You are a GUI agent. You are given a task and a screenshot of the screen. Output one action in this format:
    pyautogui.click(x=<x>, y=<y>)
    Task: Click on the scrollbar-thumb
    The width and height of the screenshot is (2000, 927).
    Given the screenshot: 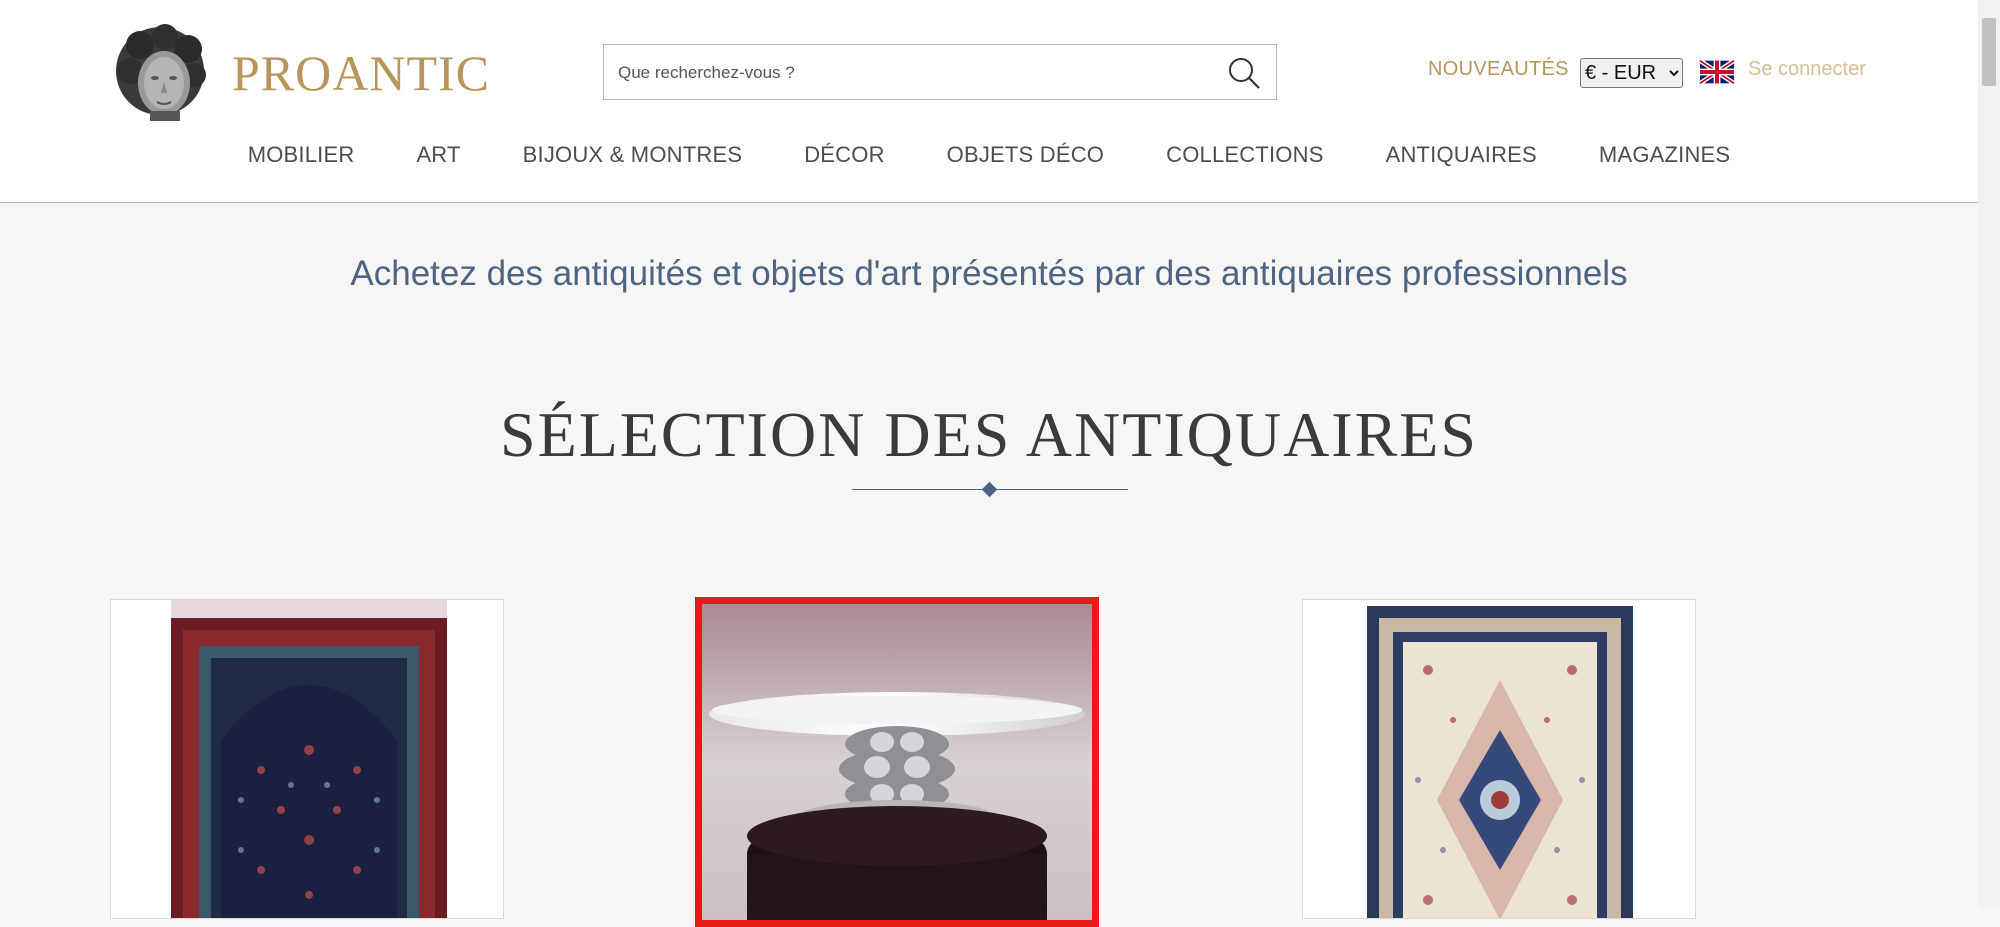 What is the action you would take?
    pyautogui.click(x=1989, y=52)
    